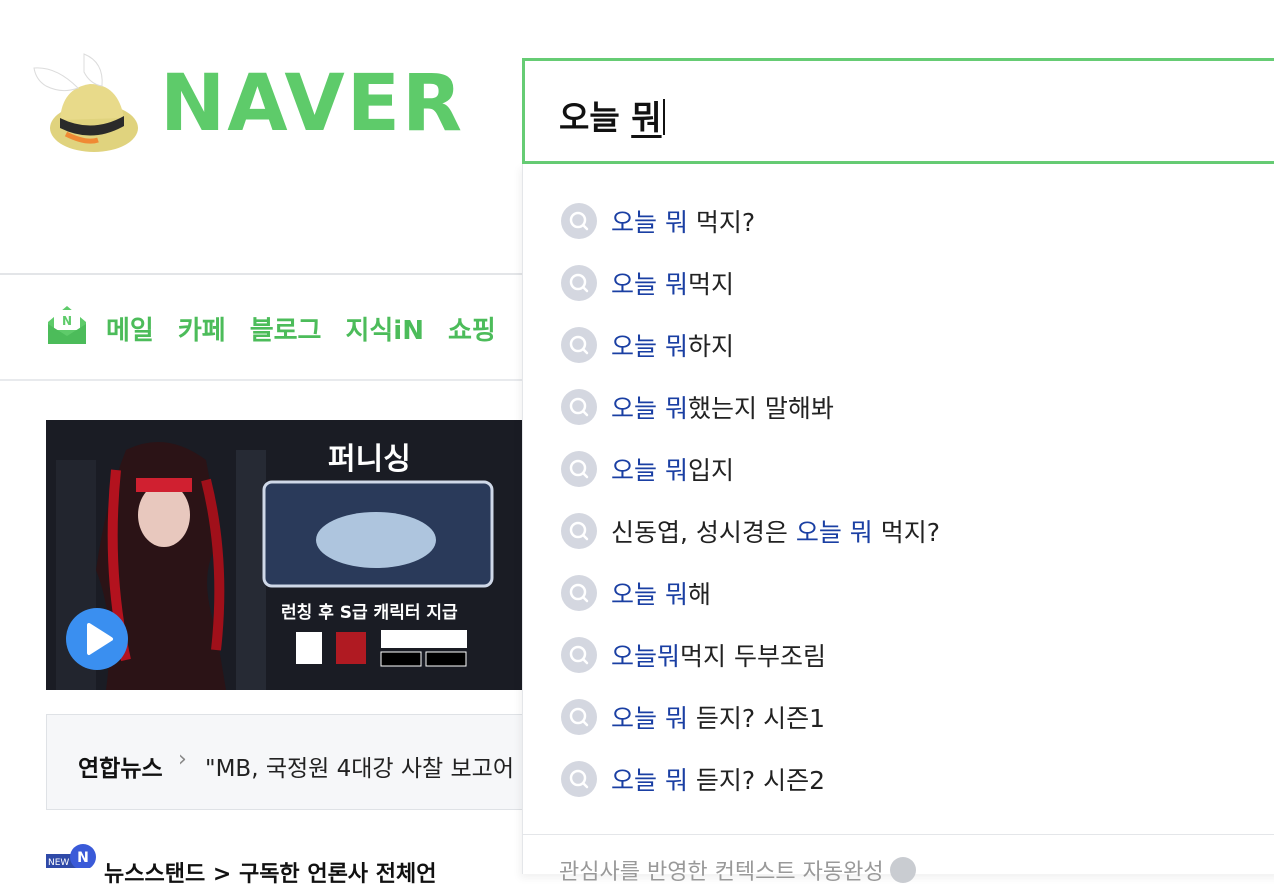  I want to click on suggestion-item: 오늘 뭐입지, so click(898, 469).